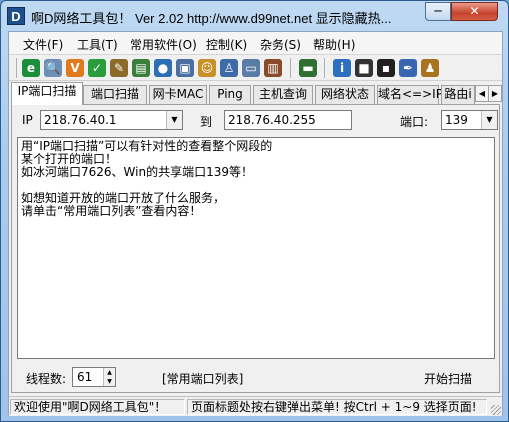 The width and height of the screenshot is (509, 422). Describe the element at coordinates (229, 68) in the screenshot. I see `search-user-icon: ♙` at that location.